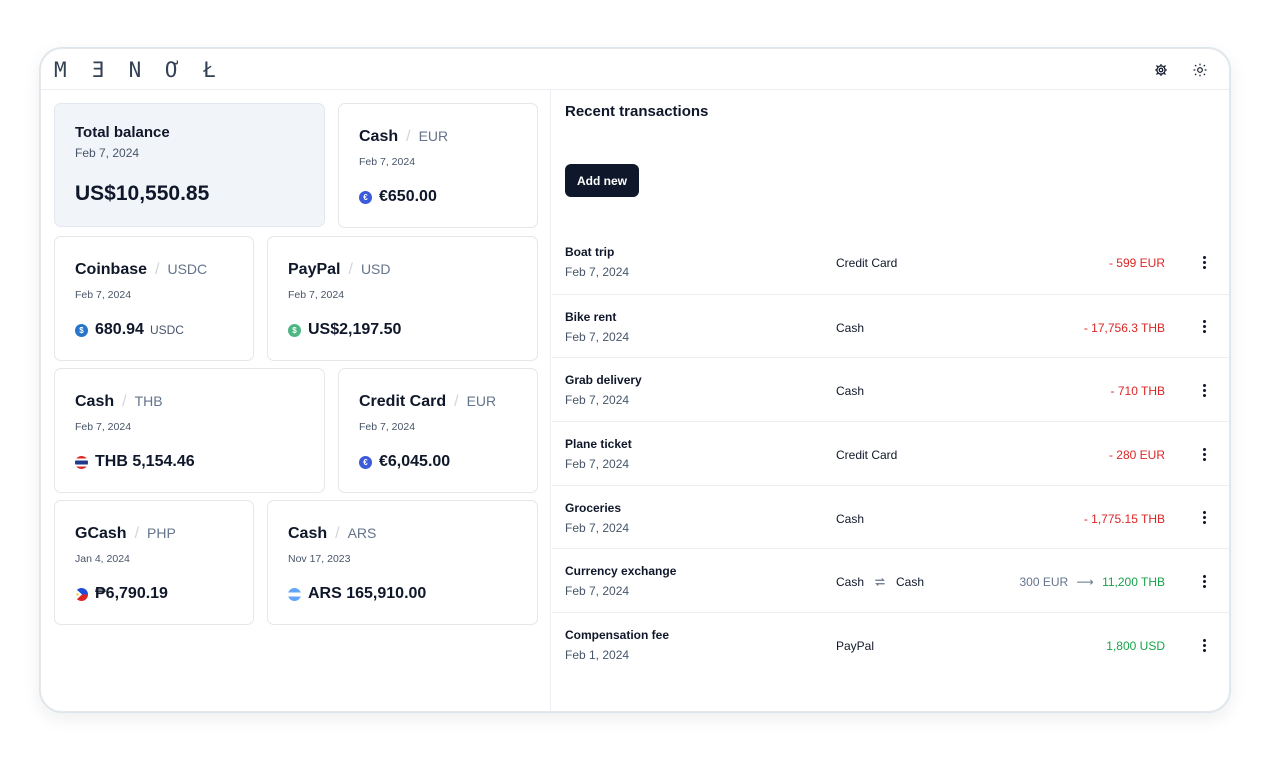 The height and width of the screenshot is (760, 1270). I want to click on account-balance: € €6,045.00, so click(404, 462).